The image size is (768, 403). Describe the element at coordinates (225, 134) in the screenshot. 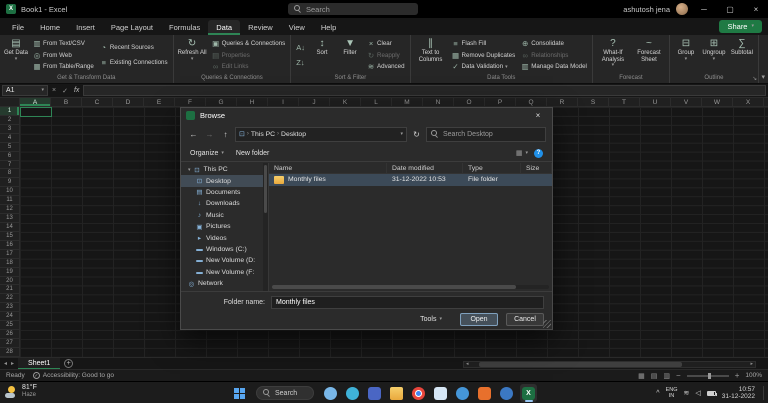

I see `up-button: ↑` at that location.